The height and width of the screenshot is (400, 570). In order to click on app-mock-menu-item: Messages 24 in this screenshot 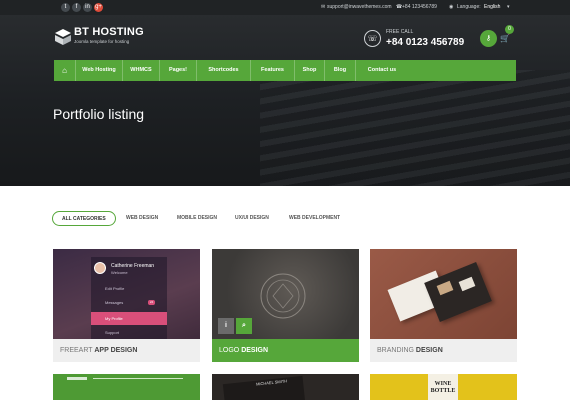, I will do `click(129, 302)`.